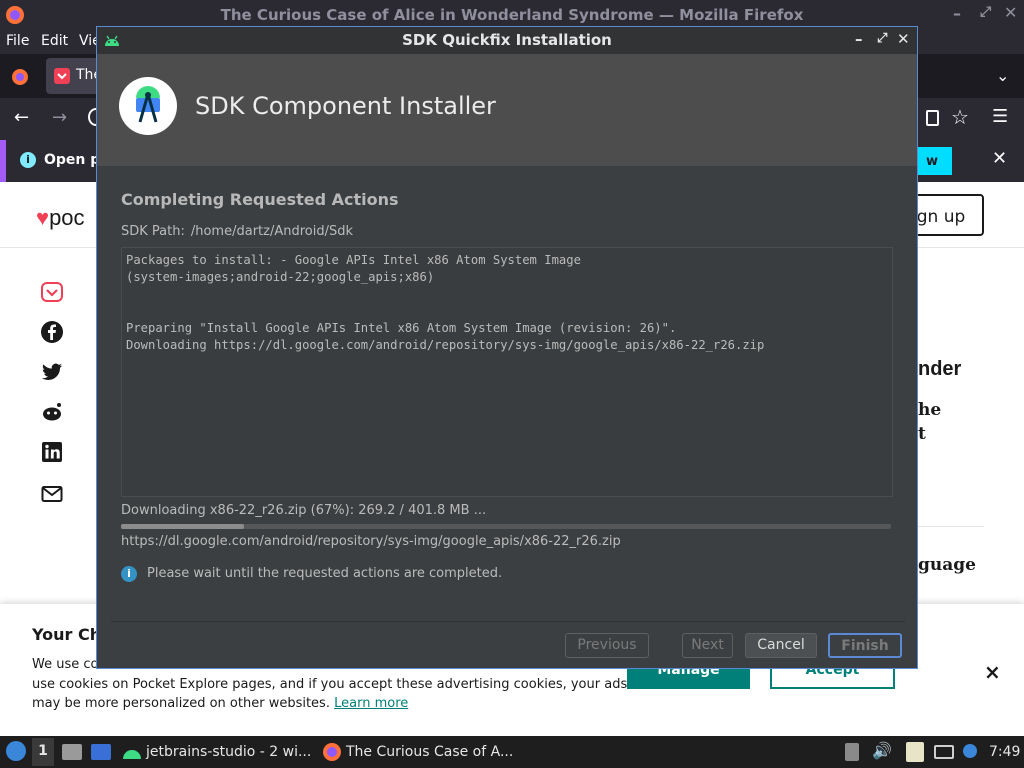 This screenshot has height=768, width=1024. Describe the element at coordinates (17, 41) in the screenshot. I see `menu-file: File` at that location.